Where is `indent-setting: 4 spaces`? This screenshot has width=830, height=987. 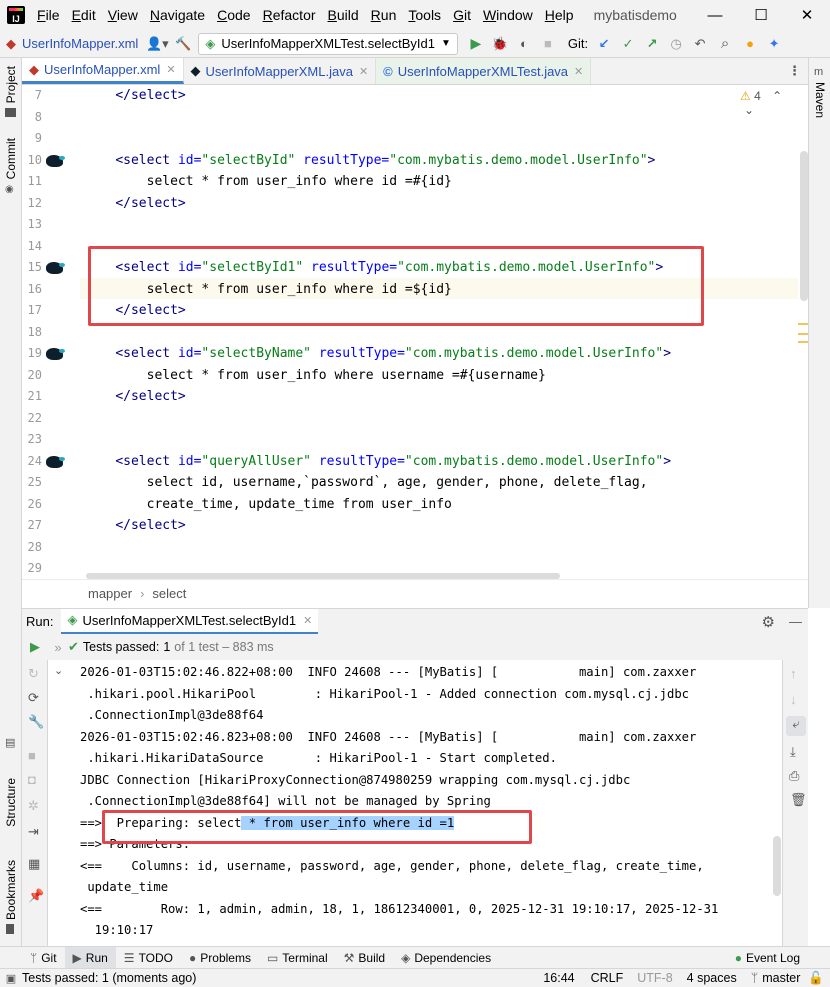
indent-setting: 4 spaces is located at coordinates (712, 978).